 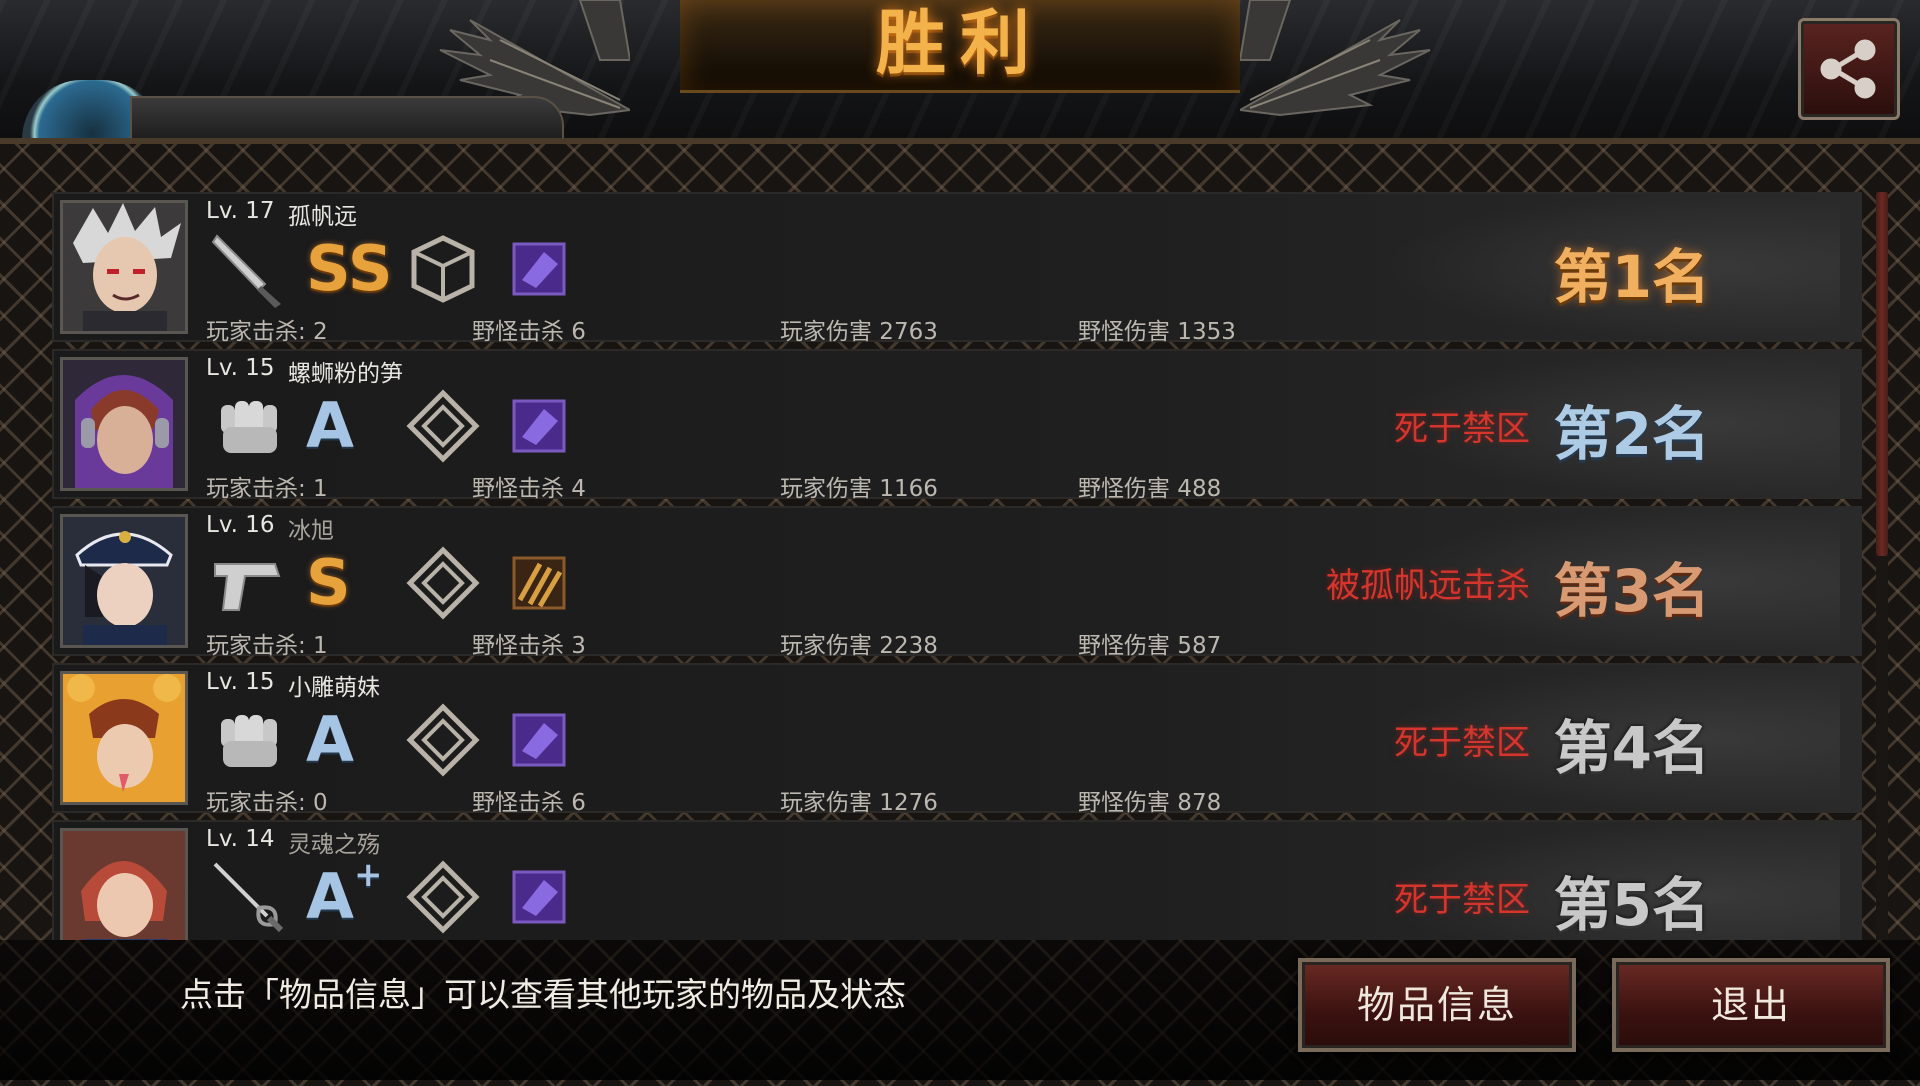 What do you see at coordinates (1150, 489) in the screenshot?
I see `monster-damage: 野怪伤害 488` at bounding box center [1150, 489].